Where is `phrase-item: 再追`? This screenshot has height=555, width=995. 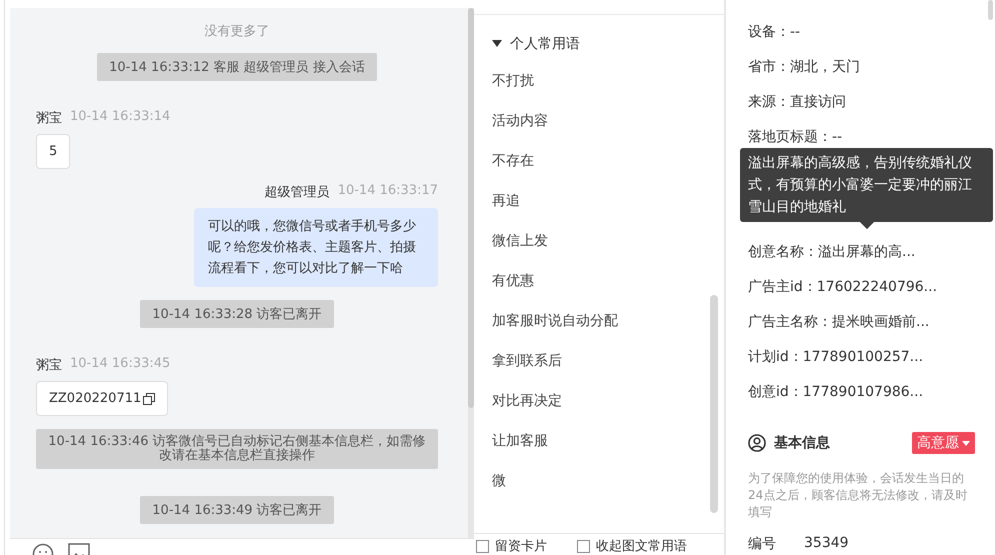 phrase-item: 再追 is located at coordinates (608, 211).